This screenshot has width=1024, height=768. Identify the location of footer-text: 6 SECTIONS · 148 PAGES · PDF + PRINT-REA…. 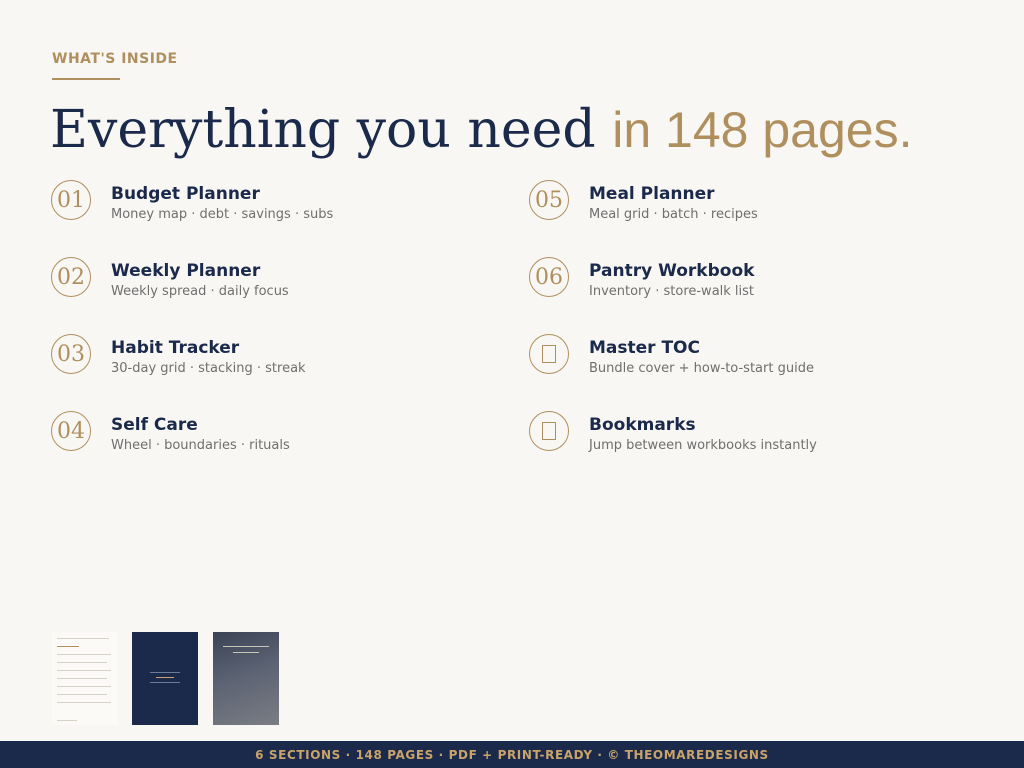
(512, 754).